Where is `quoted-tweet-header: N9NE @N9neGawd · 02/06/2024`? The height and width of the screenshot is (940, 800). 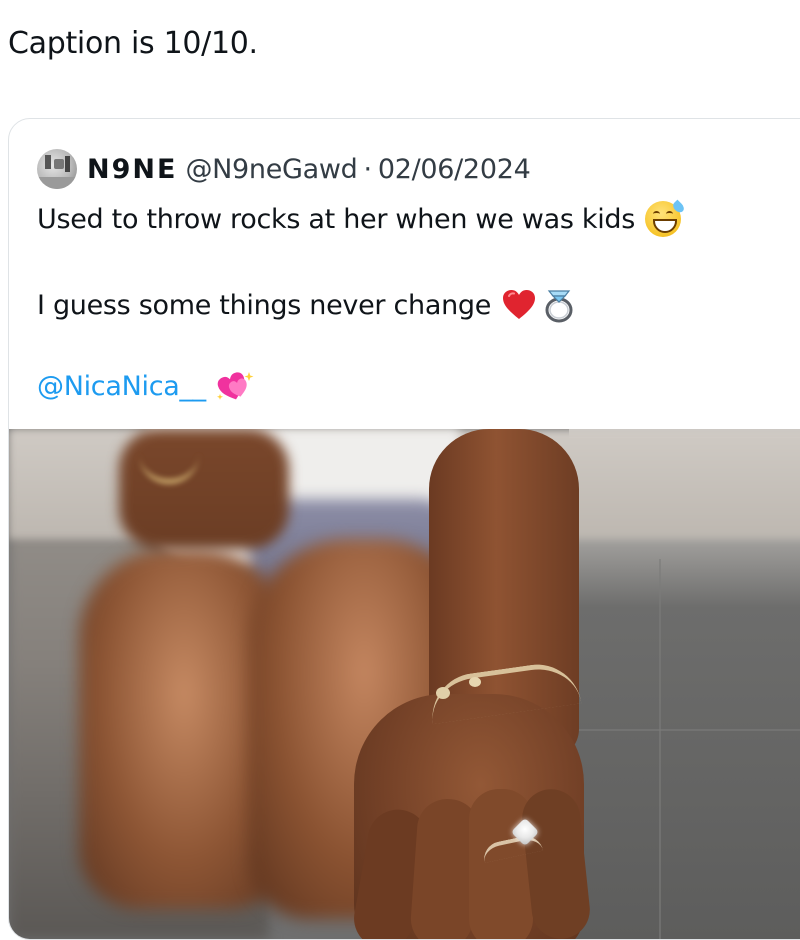
quoted-tweet-header: N9NE @N9neGawd · 02/06/2024 is located at coordinates (284, 169).